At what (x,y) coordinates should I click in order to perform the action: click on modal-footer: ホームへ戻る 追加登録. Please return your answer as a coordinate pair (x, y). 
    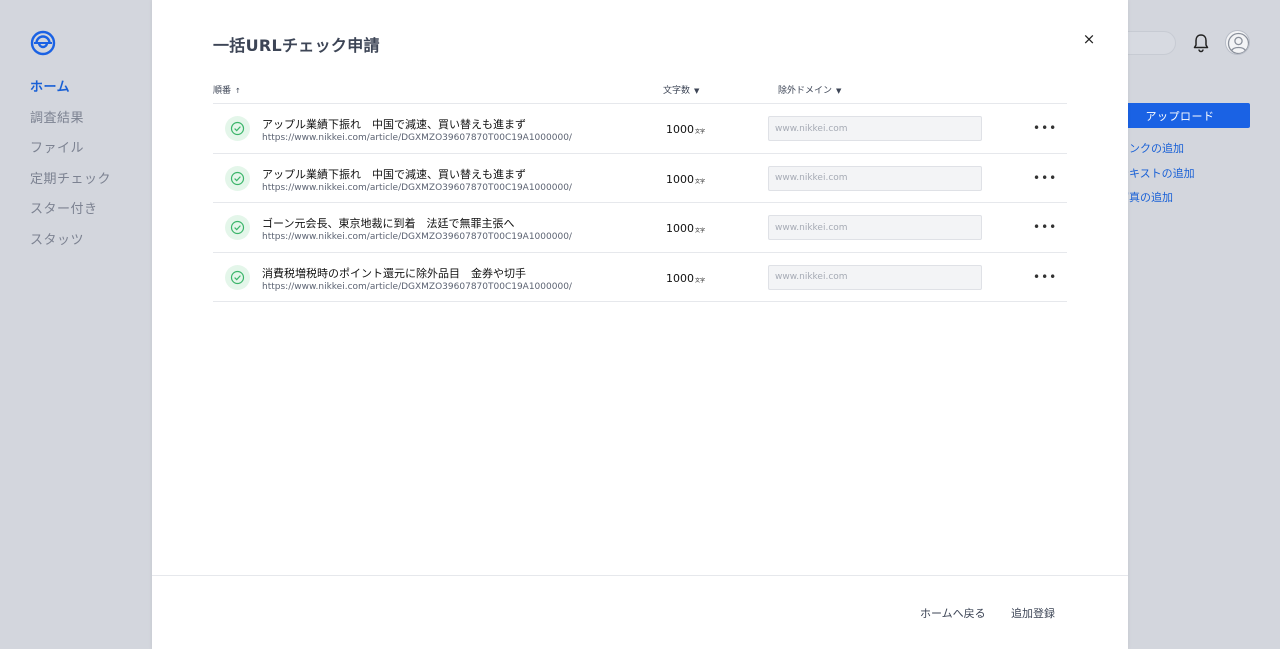
    Looking at the image, I should click on (640, 612).